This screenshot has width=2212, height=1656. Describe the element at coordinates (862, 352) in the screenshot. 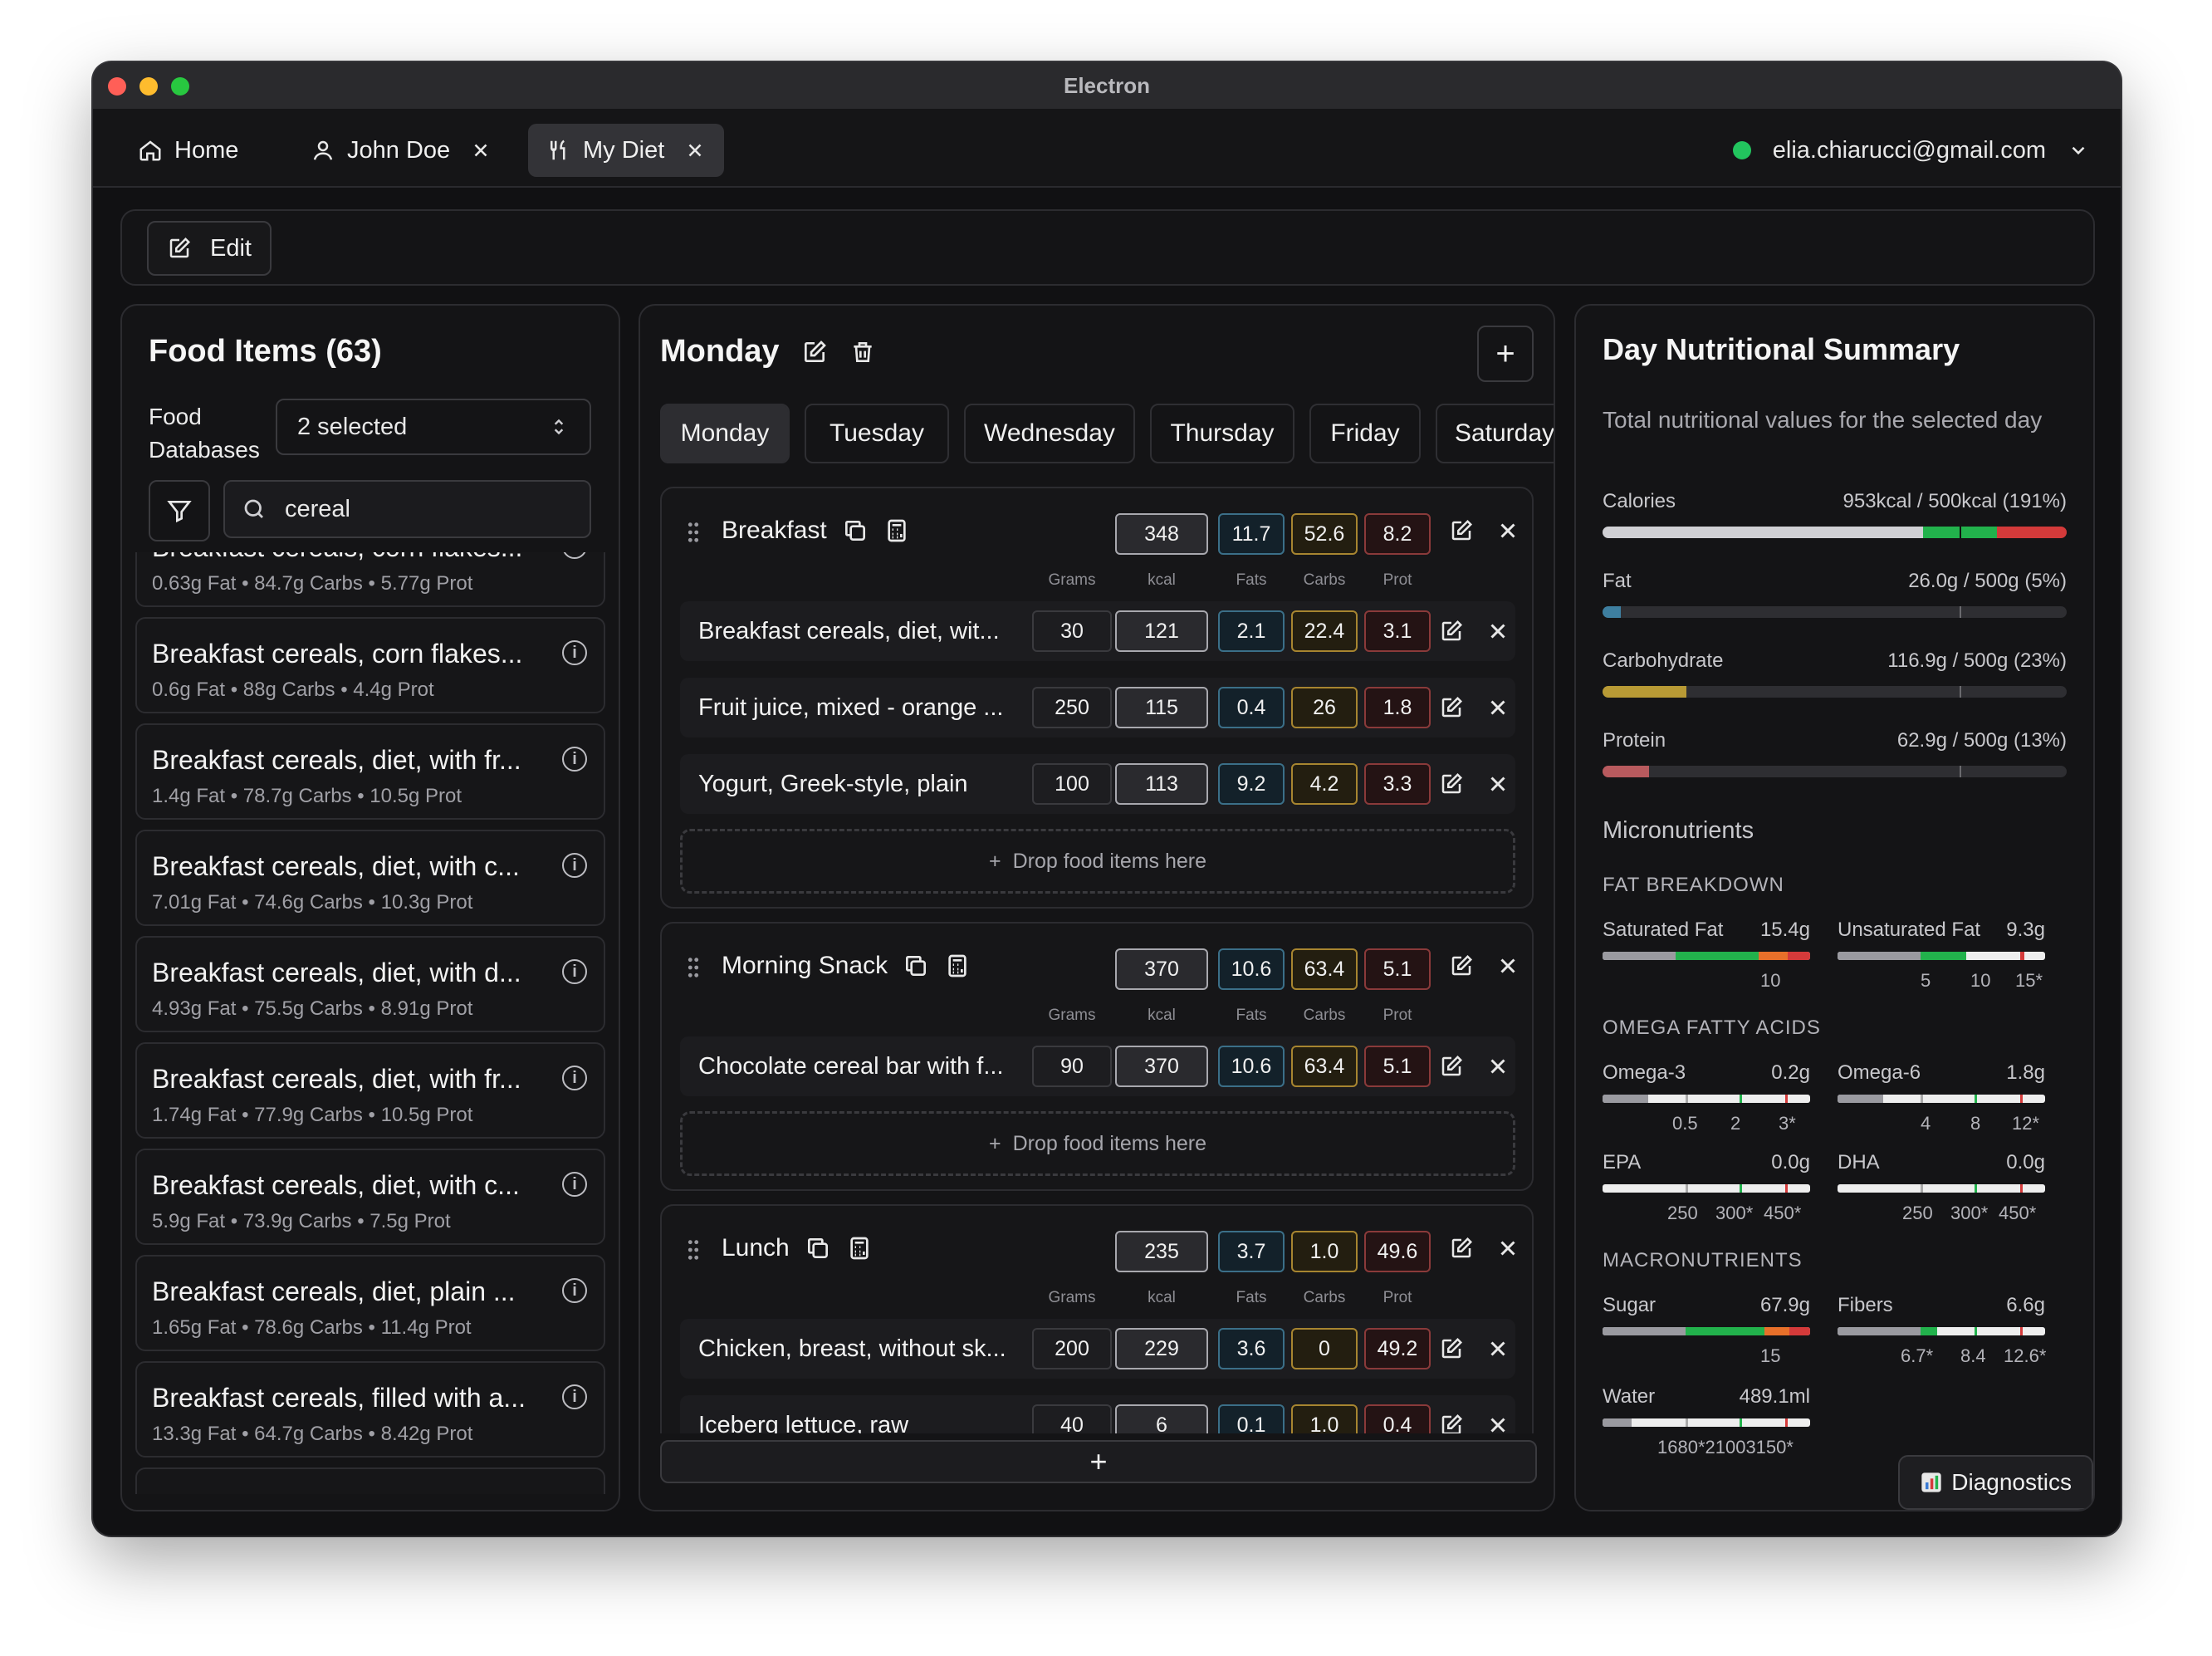

I see `trash-icon` at that location.